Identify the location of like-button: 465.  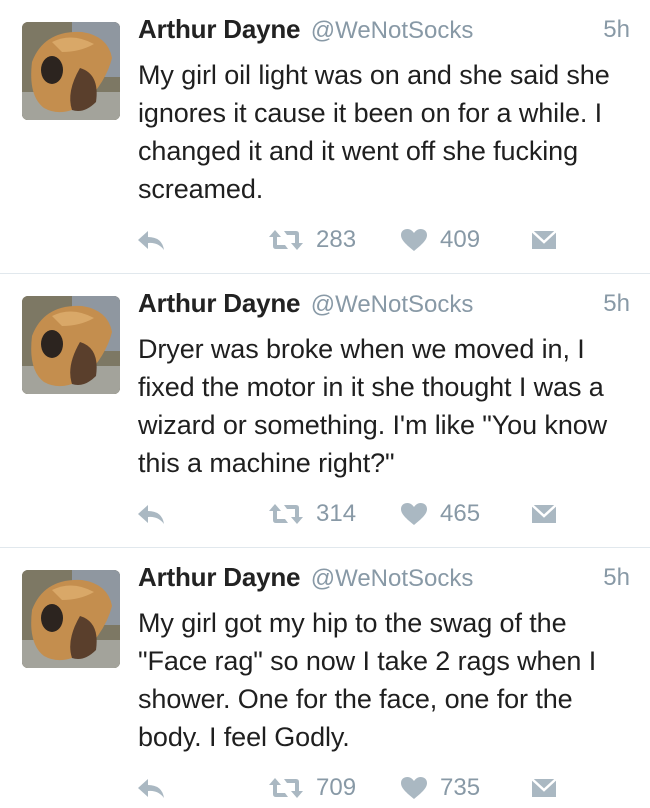
(440, 514).